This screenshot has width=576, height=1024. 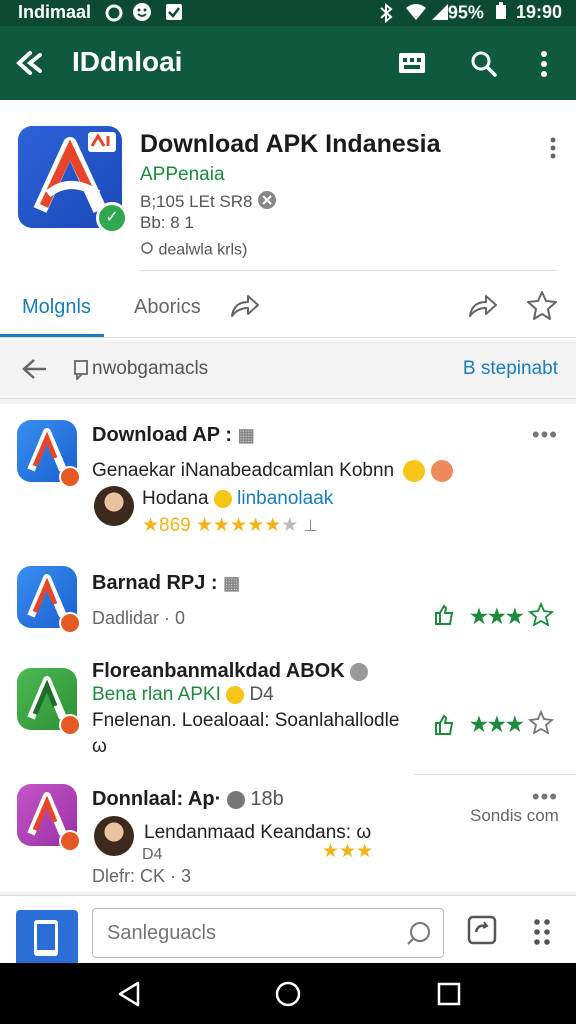 What do you see at coordinates (142, 14) in the screenshot?
I see `smiley-notification-icon` at bounding box center [142, 14].